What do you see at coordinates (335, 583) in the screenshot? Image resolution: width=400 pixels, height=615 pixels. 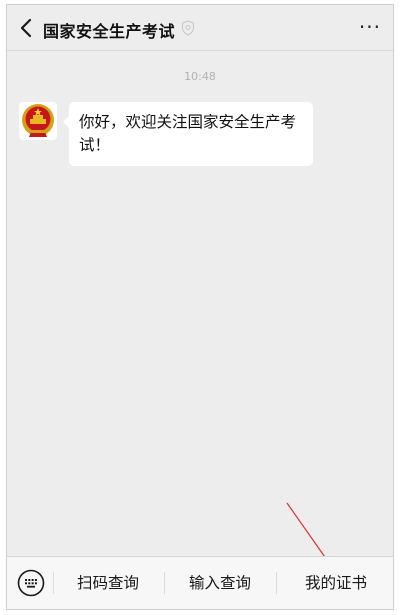 I see `menu-item-my-certificate: 我的证书` at bounding box center [335, 583].